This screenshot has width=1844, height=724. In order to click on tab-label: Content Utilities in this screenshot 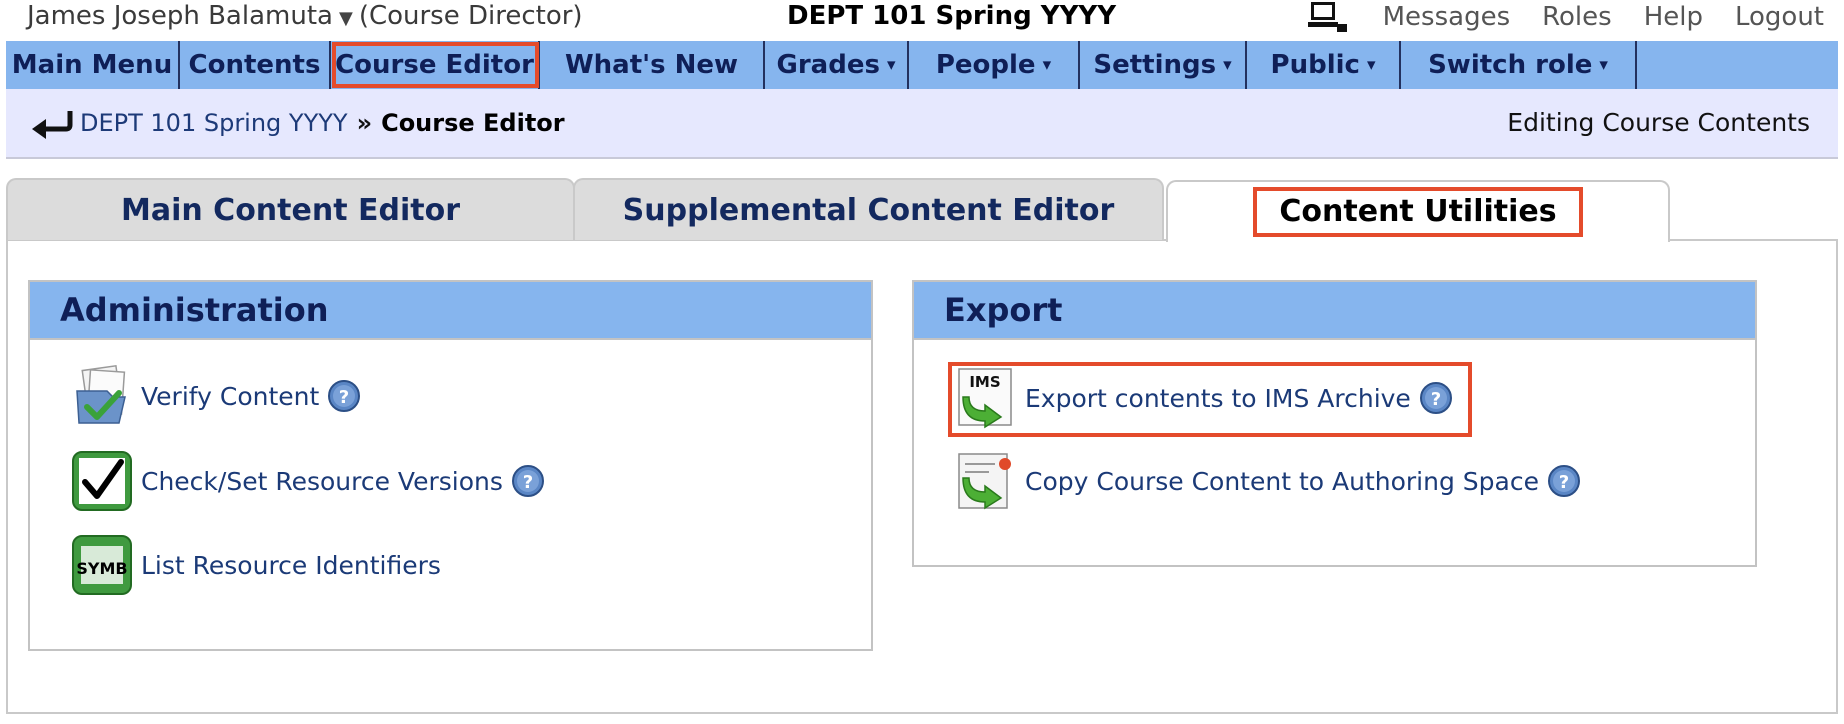, I will do `click(1418, 212)`.